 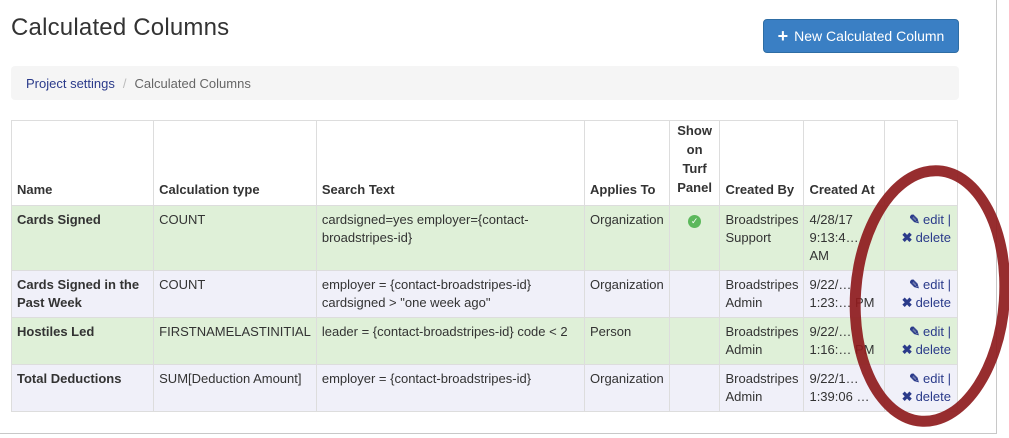 What do you see at coordinates (82, 238) in the screenshot?
I see `row-name: Cards Signed` at bounding box center [82, 238].